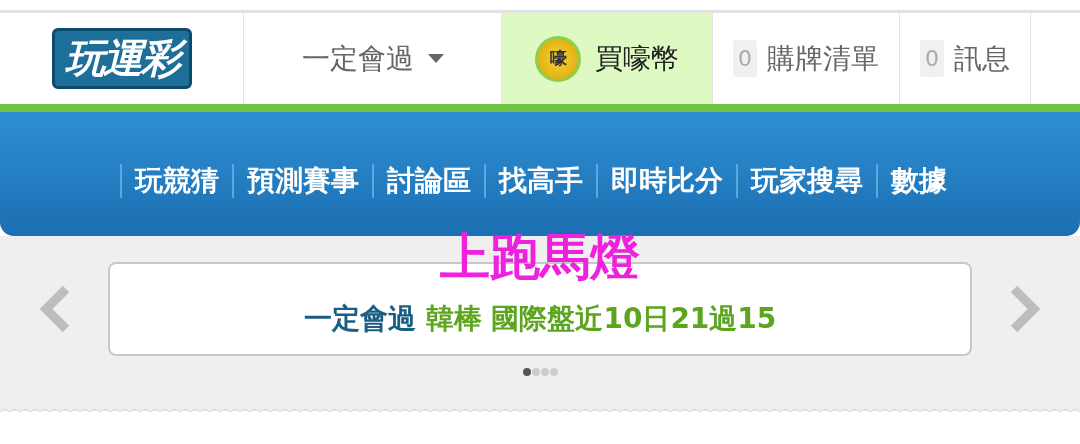 This screenshot has height=444, width=1080. What do you see at coordinates (558, 58) in the screenshot?
I see `coin-icon: 嚎` at bounding box center [558, 58].